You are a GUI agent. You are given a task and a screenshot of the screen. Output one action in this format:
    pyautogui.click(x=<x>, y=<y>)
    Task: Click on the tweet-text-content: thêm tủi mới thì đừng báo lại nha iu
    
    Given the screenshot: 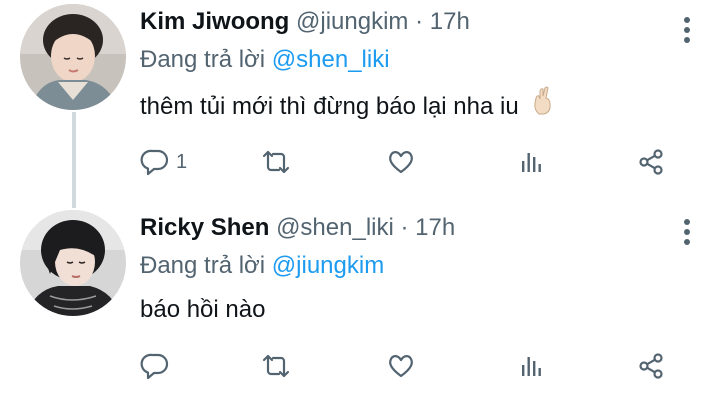 What is the action you would take?
    pyautogui.click(x=329, y=106)
    